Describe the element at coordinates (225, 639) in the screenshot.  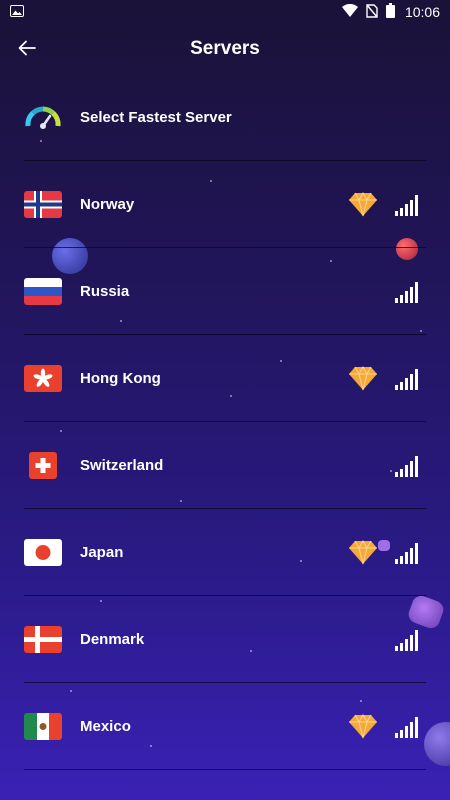
I see `server-row-denmark: Denmark` at that location.